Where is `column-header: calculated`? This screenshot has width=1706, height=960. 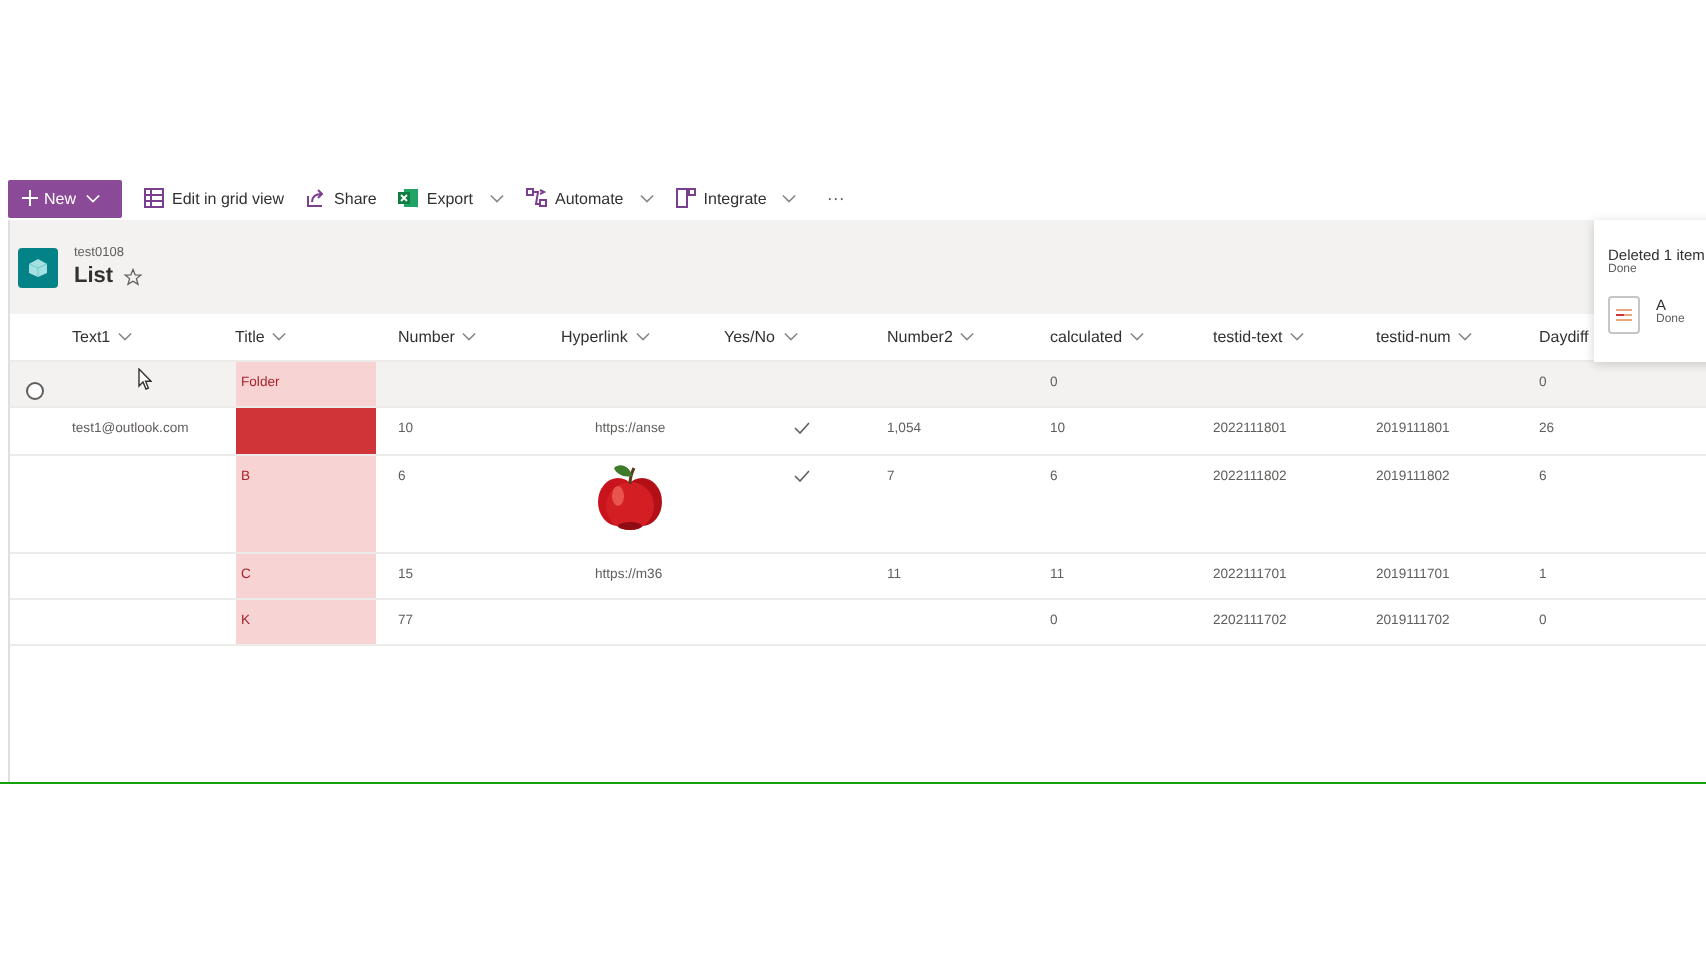
column-header: calculated is located at coordinates (1097, 337).